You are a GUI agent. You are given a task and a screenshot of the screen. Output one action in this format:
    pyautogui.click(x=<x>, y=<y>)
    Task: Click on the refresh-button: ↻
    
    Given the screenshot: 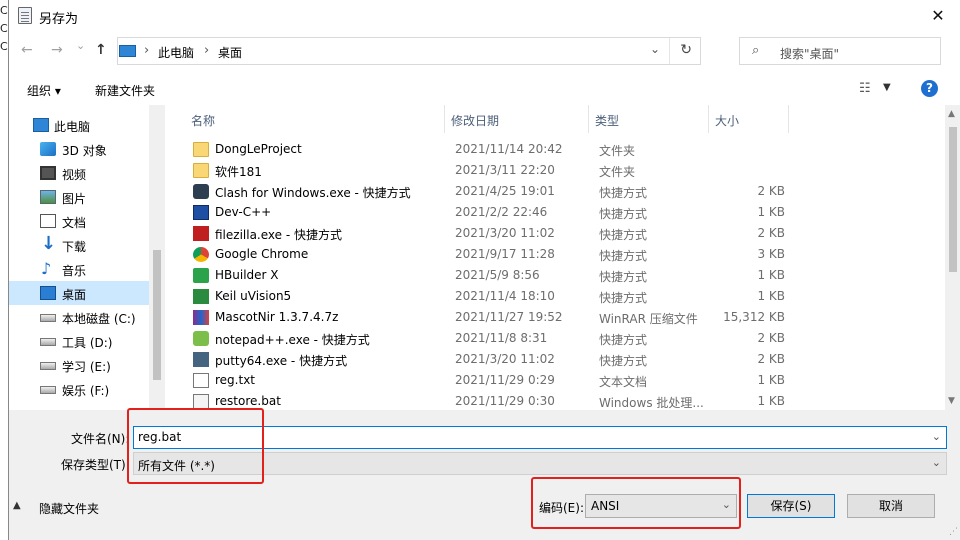 What is the action you would take?
    pyautogui.click(x=686, y=50)
    